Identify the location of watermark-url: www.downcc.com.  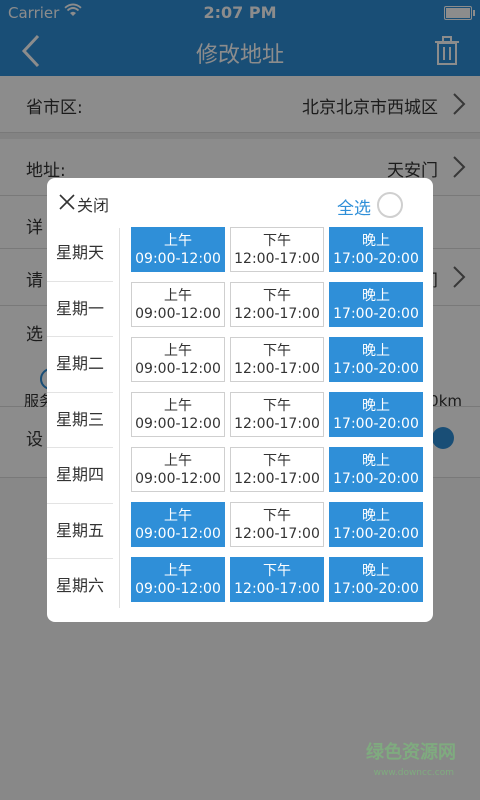
(413, 773).